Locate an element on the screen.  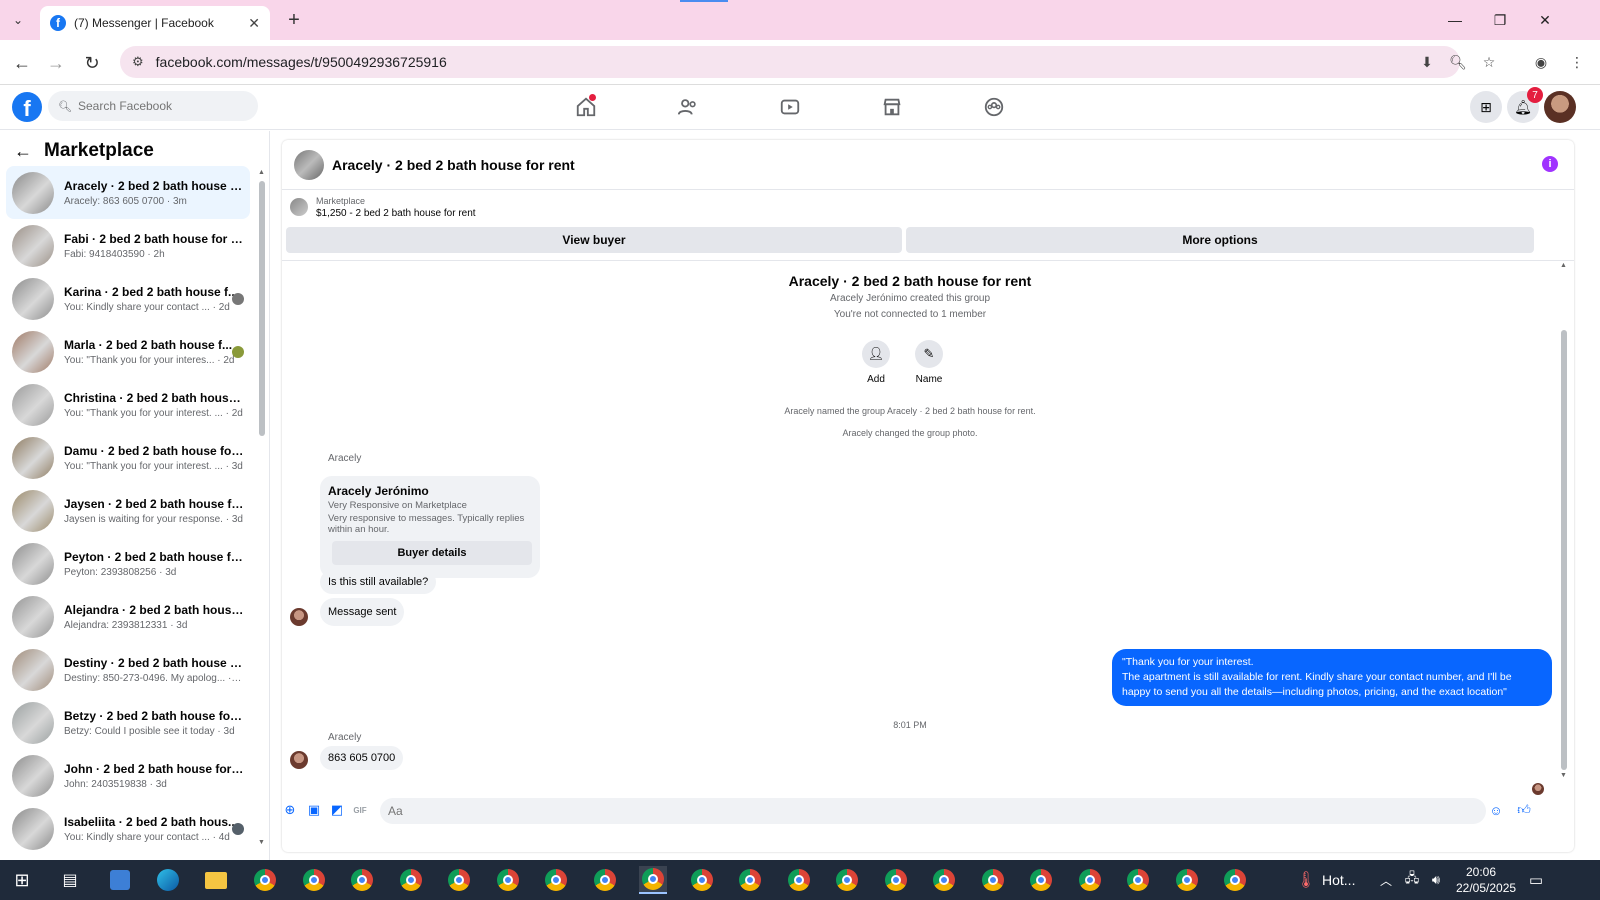
facebook-logo-icon: f is located at coordinates (27, 107).